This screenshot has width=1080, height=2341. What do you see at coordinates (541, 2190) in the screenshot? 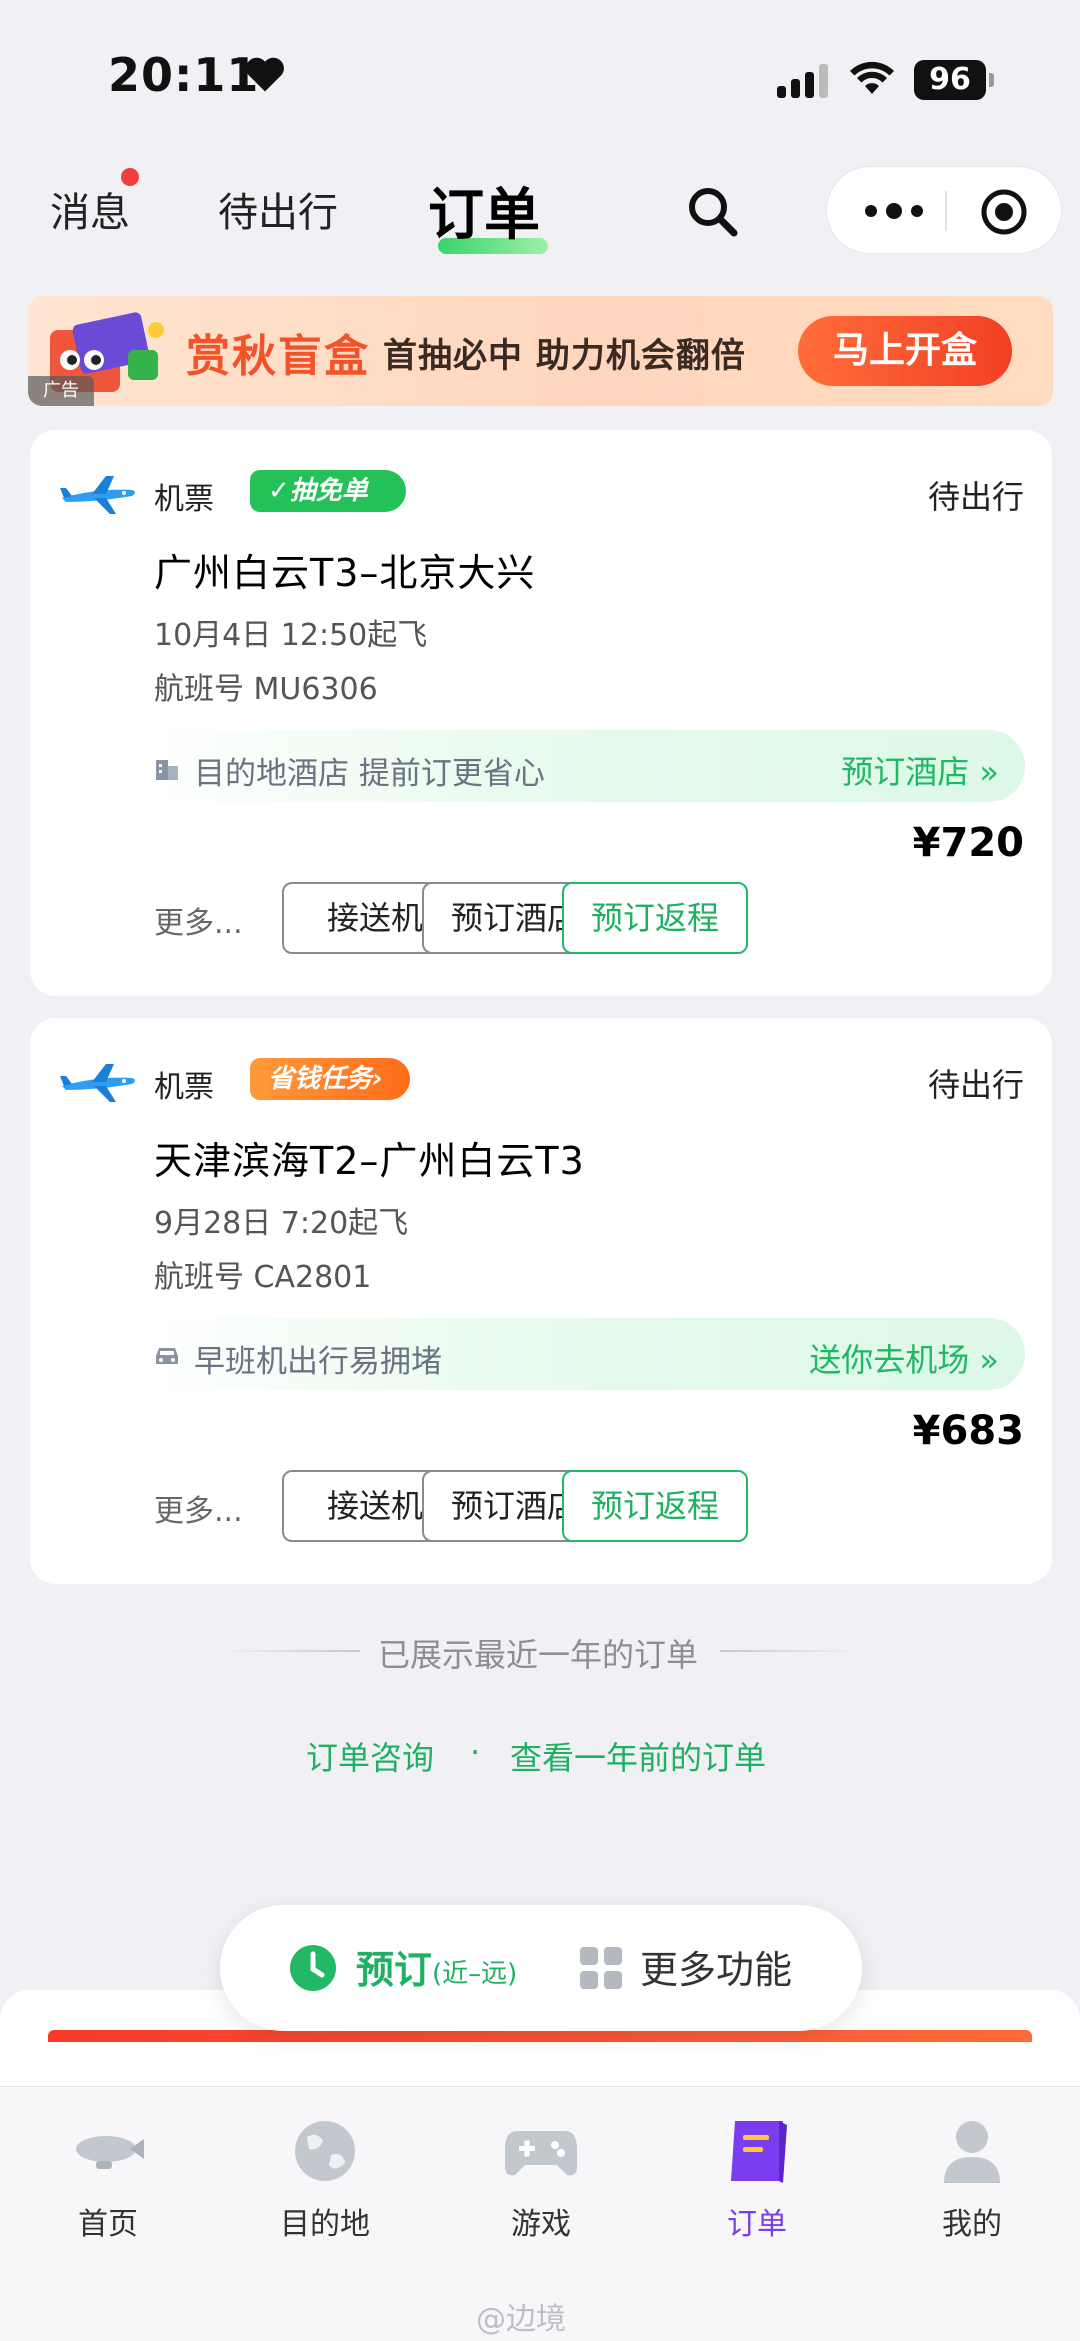
I see `nav-games: 游戏` at bounding box center [541, 2190].